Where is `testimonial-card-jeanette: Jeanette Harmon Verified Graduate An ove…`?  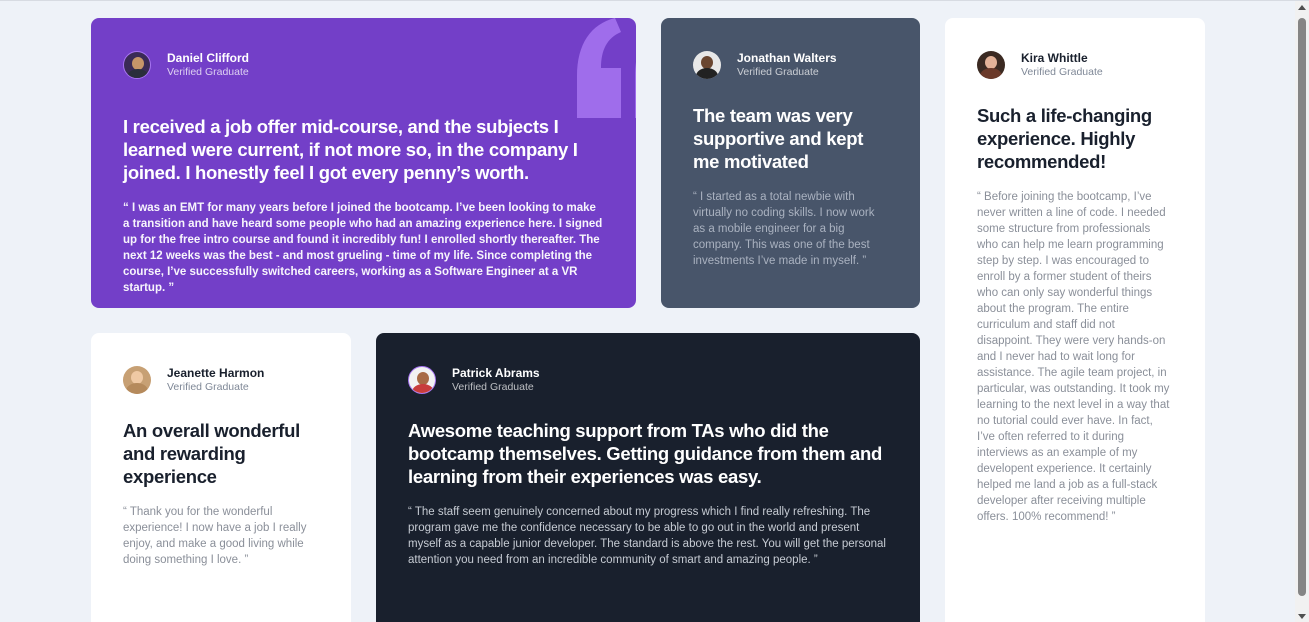 testimonial-card-jeanette: Jeanette Harmon Verified Graduate An ove… is located at coordinates (221, 477).